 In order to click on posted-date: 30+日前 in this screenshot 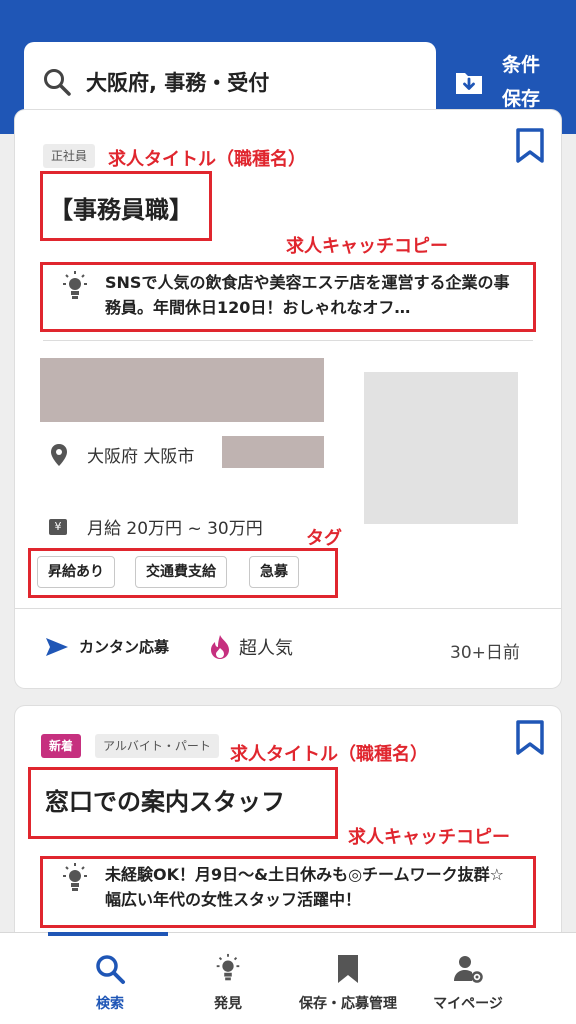, I will do `click(485, 653)`.